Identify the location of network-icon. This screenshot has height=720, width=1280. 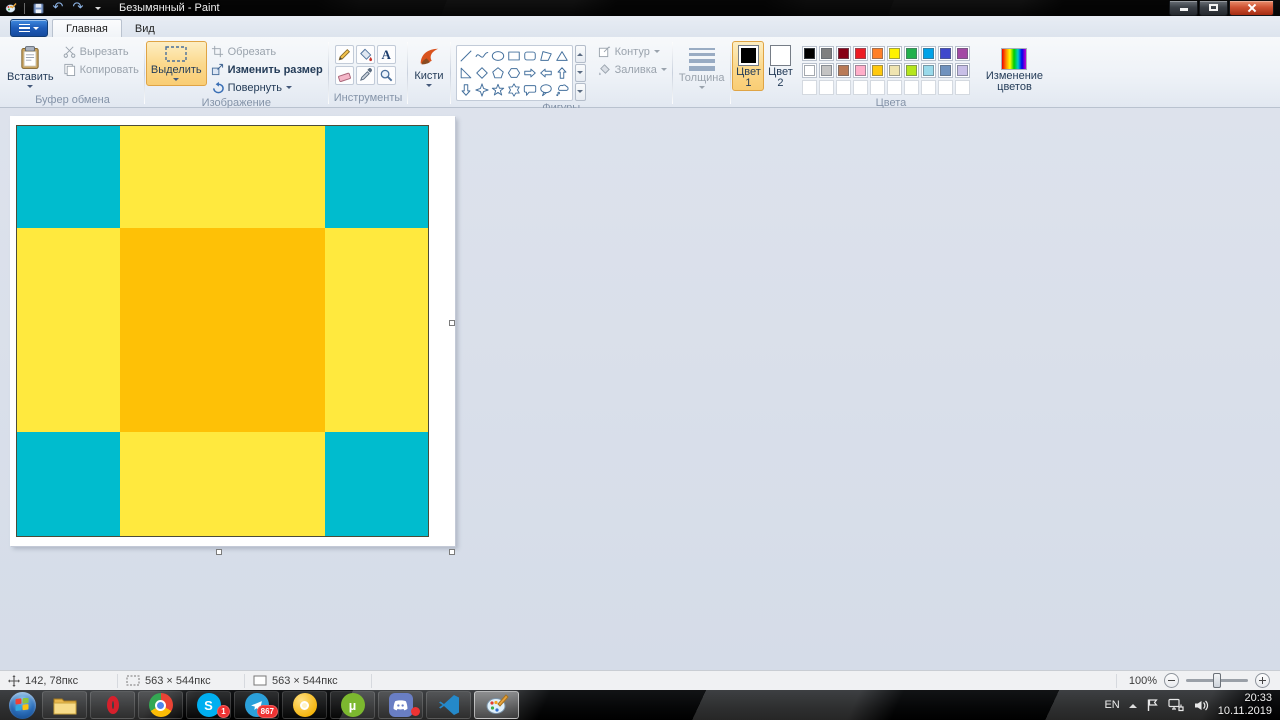
(1176, 705).